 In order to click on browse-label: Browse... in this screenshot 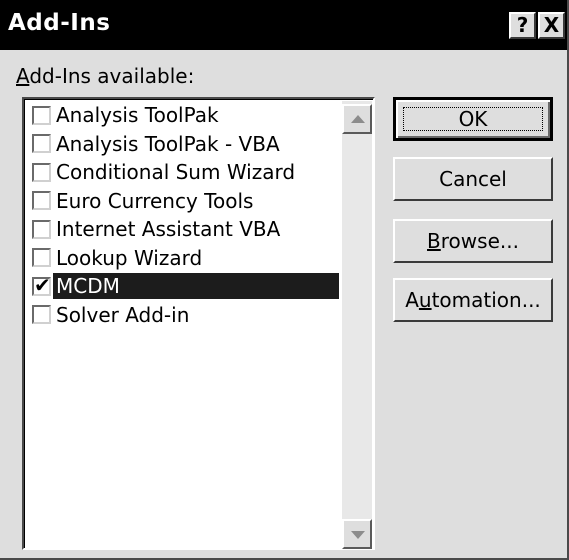, I will do `click(473, 241)`.